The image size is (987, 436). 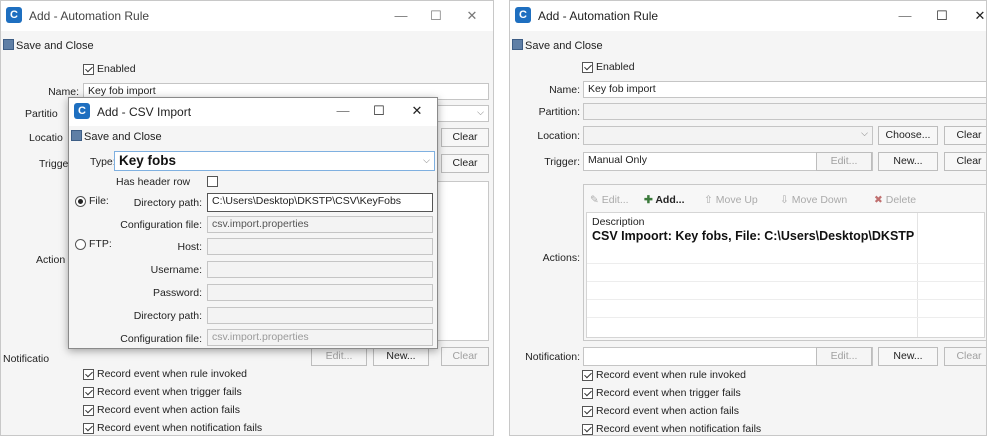 What do you see at coordinates (212, 181) in the screenshot?
I see `csv-header-row-checkbox` at bounding box center [212, 181].